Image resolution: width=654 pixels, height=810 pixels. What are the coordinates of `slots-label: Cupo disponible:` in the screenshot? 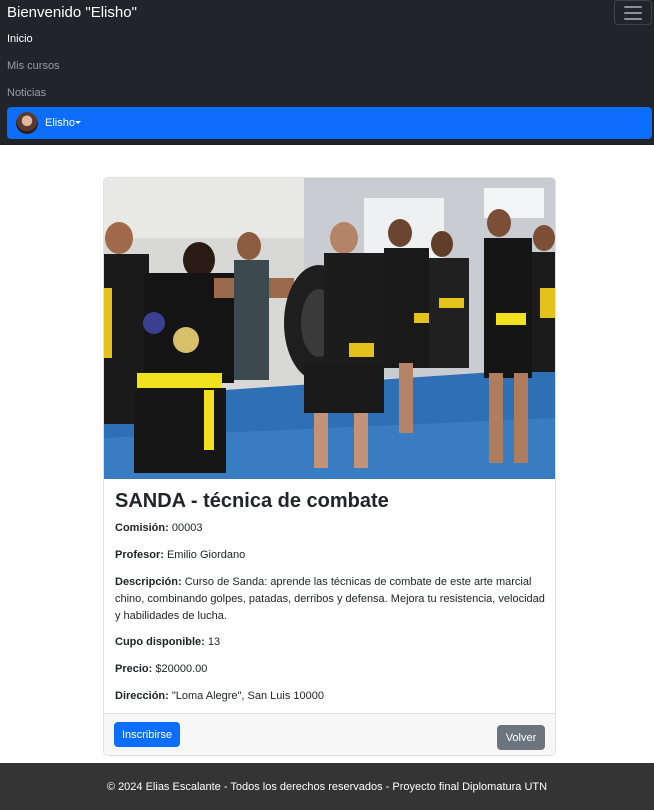 It's located at (160, 642).